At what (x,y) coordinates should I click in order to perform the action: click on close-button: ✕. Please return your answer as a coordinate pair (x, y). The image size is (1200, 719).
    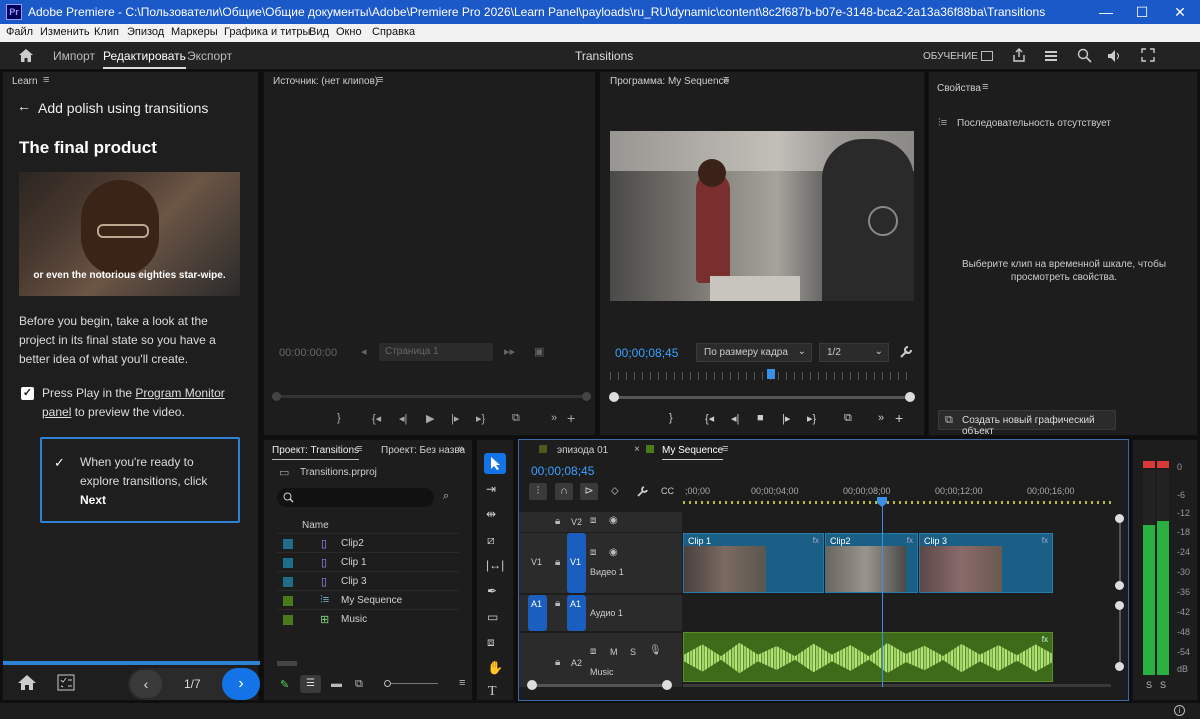
    Looking at the image, I should click on (1180, 12).